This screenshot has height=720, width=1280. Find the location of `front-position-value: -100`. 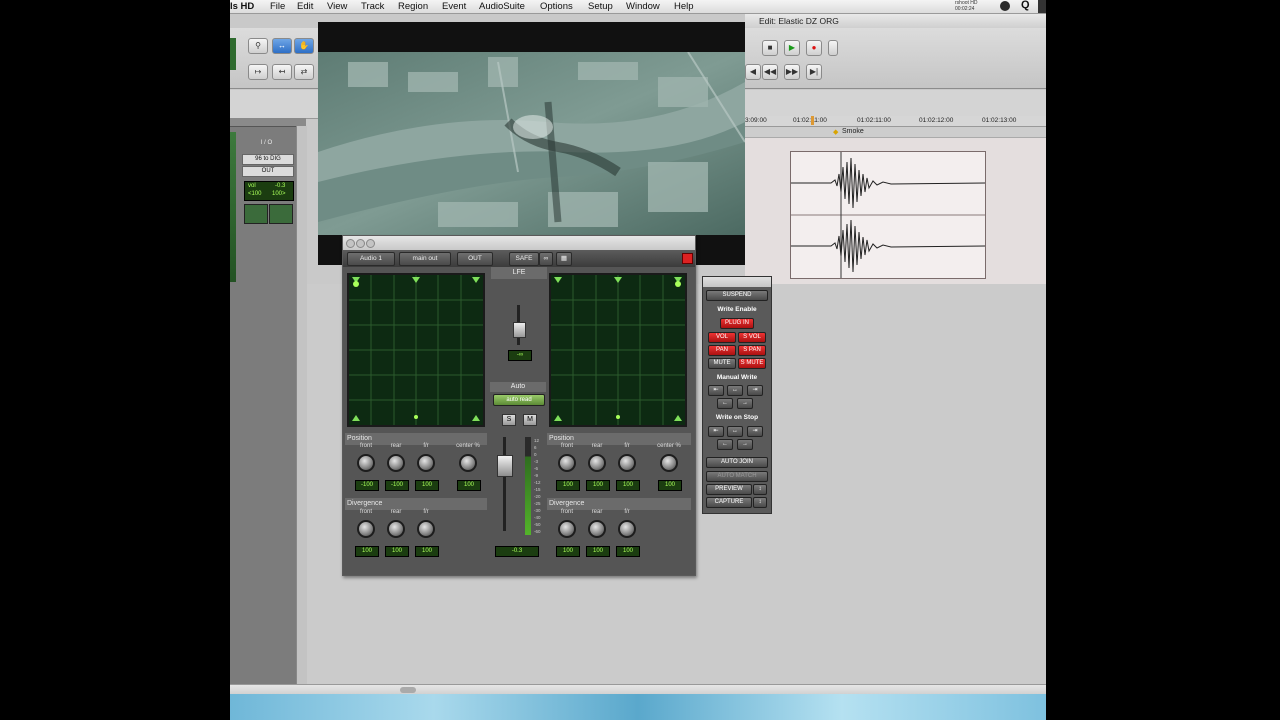

front-position-value: -100 is located at coordinates (367, 485).